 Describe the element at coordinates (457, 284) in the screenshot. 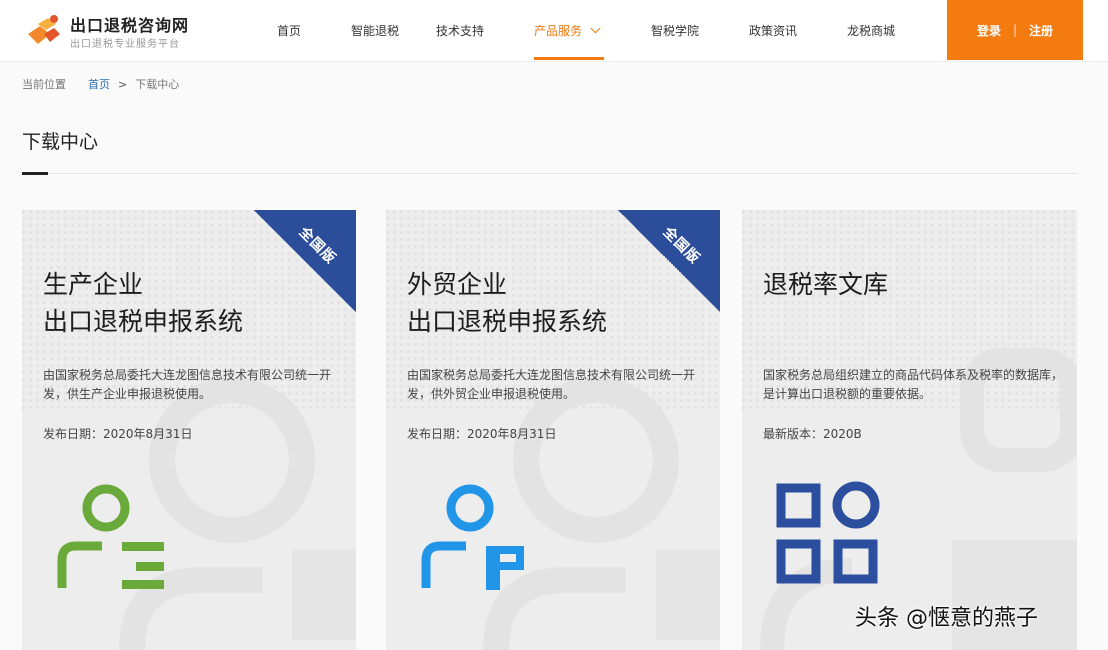

I see `card-title-line1: 外贸企业` at that location.